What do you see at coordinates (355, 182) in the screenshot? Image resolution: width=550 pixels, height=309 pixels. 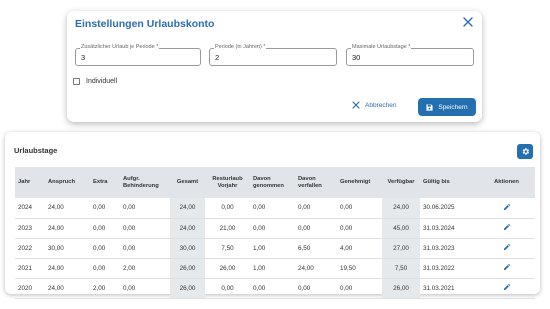 I see `column-header: Genehmigt` at bounding box center [355, 182].